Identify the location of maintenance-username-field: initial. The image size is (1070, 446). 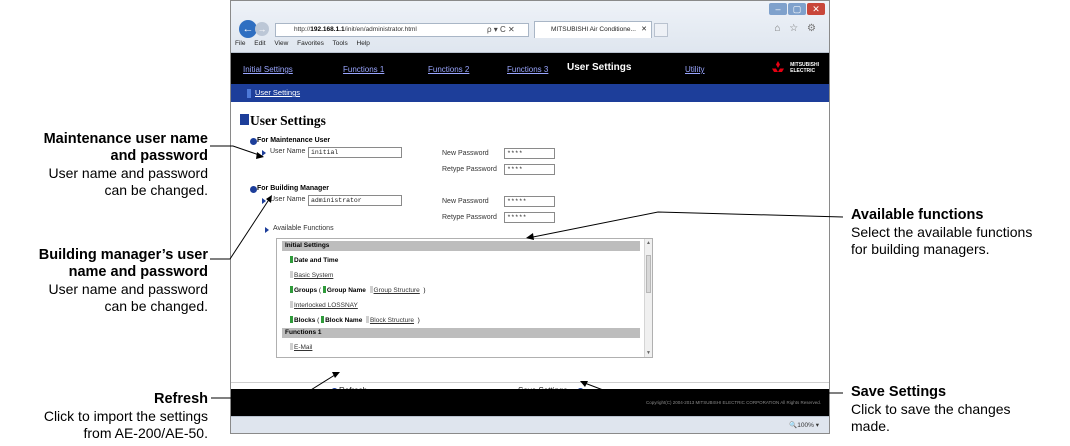
(355, 152).